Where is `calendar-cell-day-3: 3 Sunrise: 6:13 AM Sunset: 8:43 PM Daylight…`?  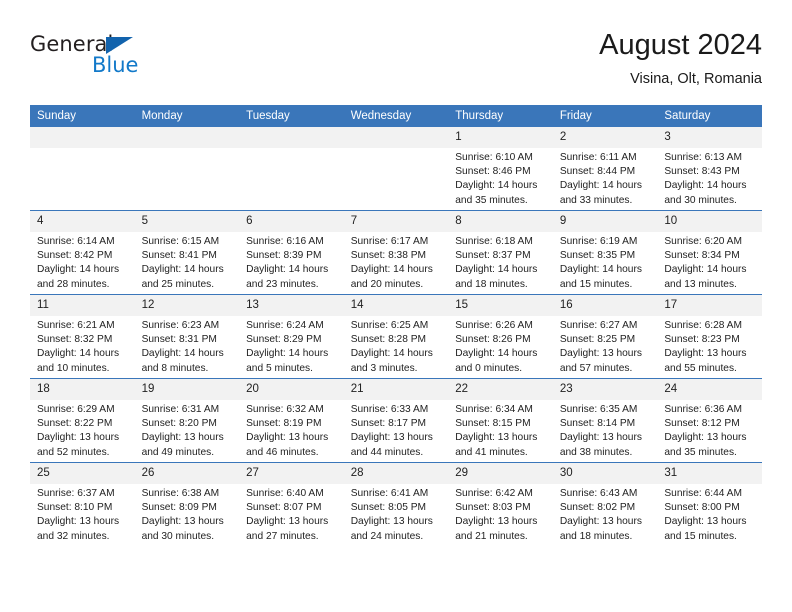
calendar-cell-day-3: 3 Sunrise: 6:13 AM Sunset: 8:43 PM Daylight… is located at coordinates (709, 169).